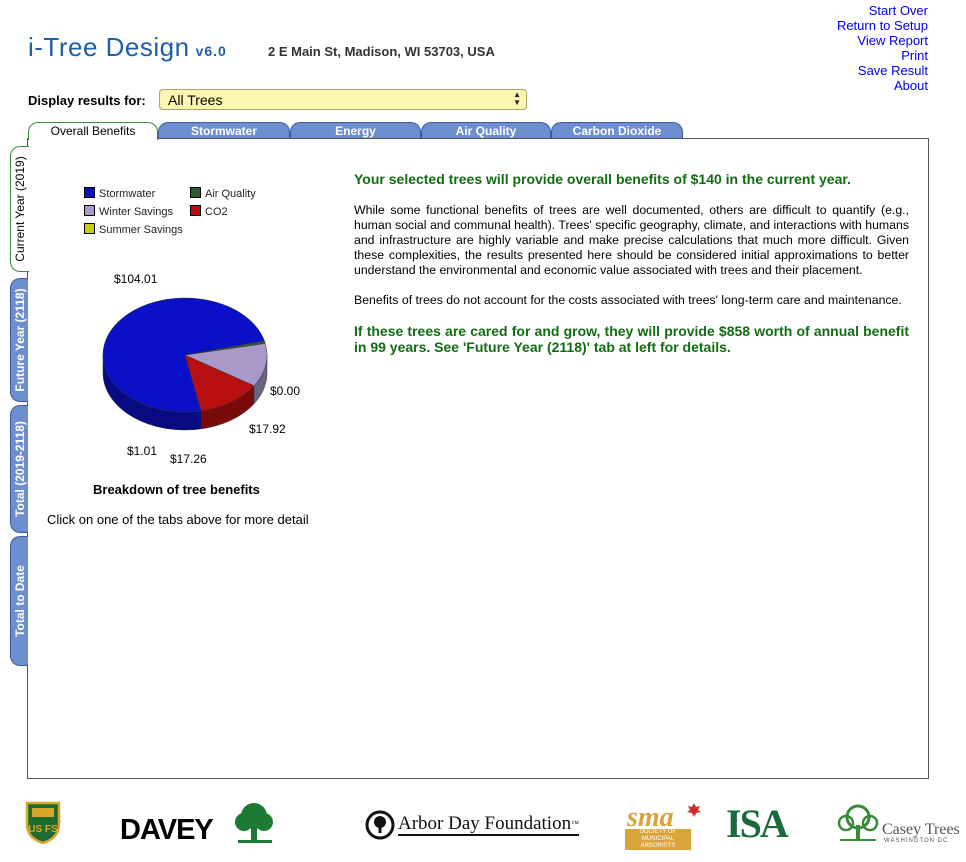 Image resolution: width=966 pixels, height=862 pixels. I want to click on legend-item-winter-savings: Winter Savings, so click(128, 211).